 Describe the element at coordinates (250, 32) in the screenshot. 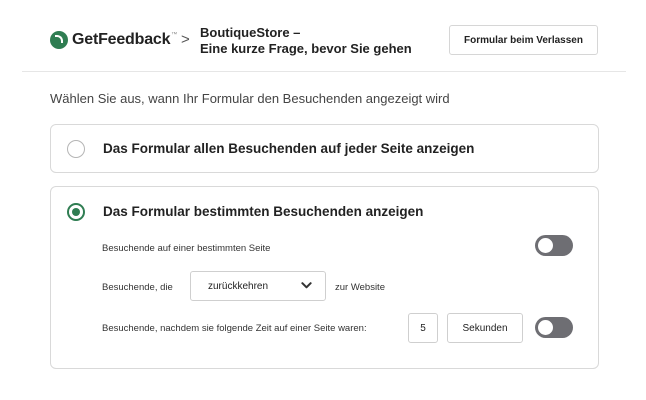

I see `form-title-store: BoutiqueStore –` at that location.